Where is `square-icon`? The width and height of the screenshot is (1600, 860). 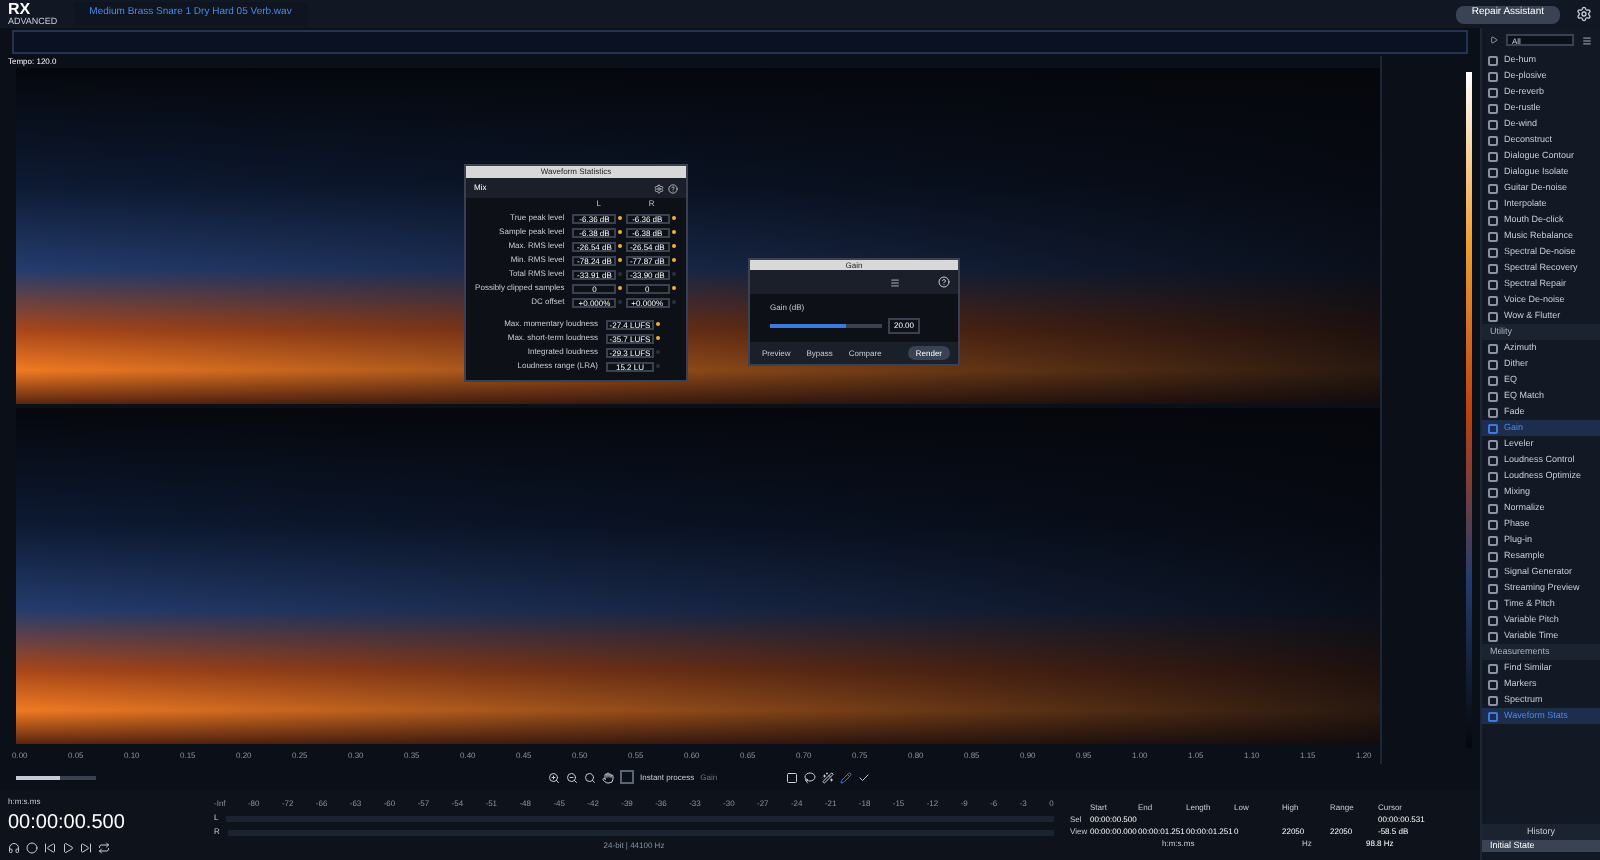 square-icon is located at coordinates (792, 777).